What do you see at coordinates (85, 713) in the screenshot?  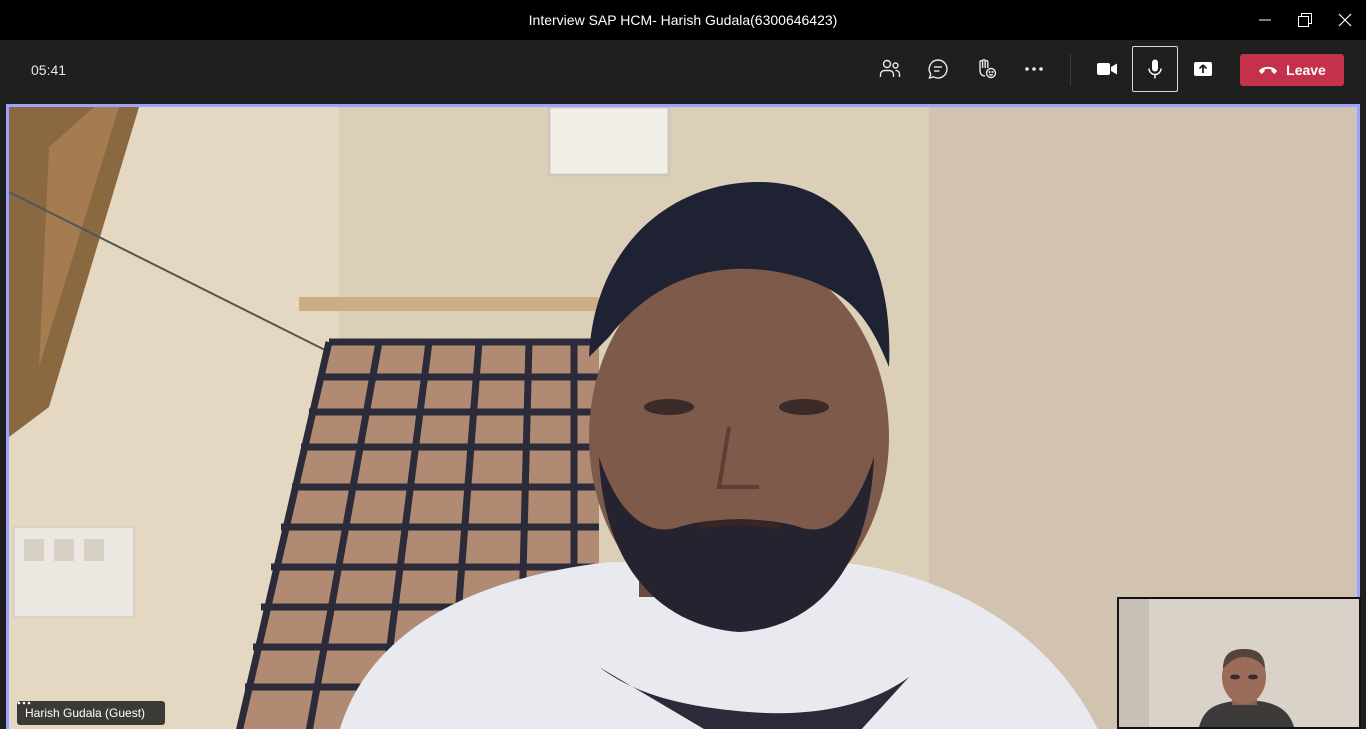 I see `participant-name: Harish Gudala (Guest)` at bounding box center [85, 713].